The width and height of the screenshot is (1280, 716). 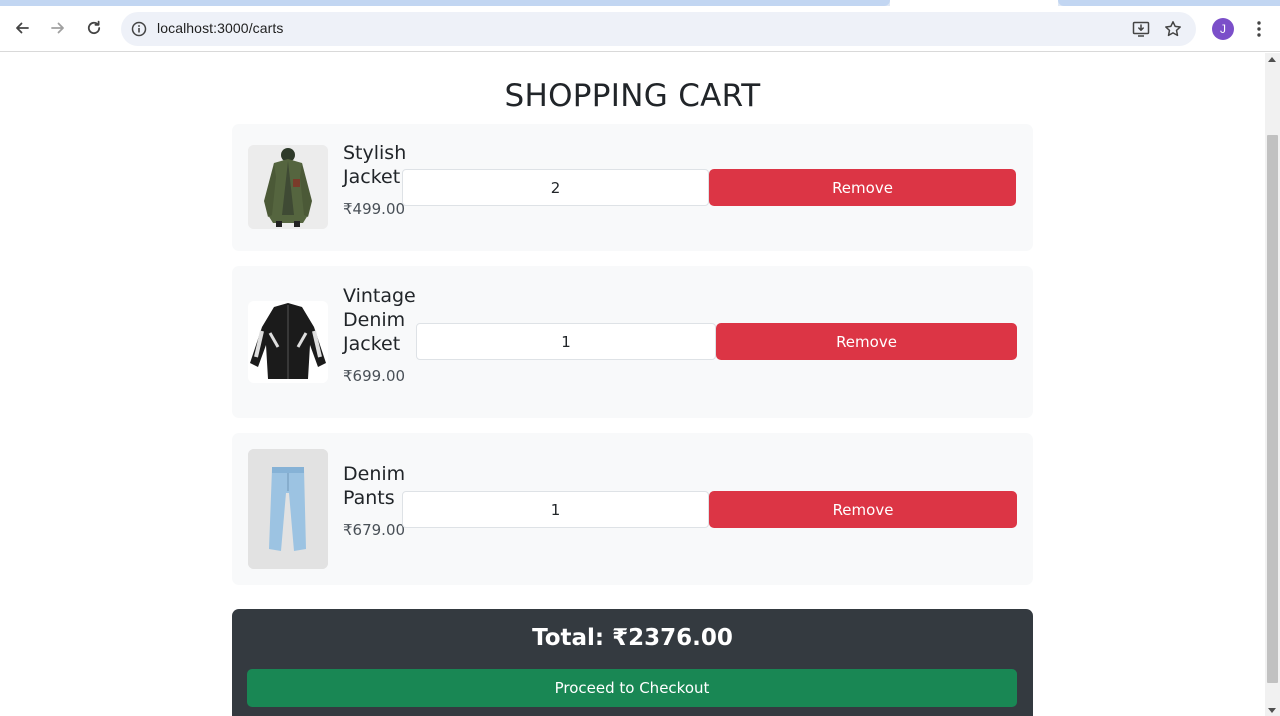 I want to click on more-vert-icon, so click(x=1259, y=29).